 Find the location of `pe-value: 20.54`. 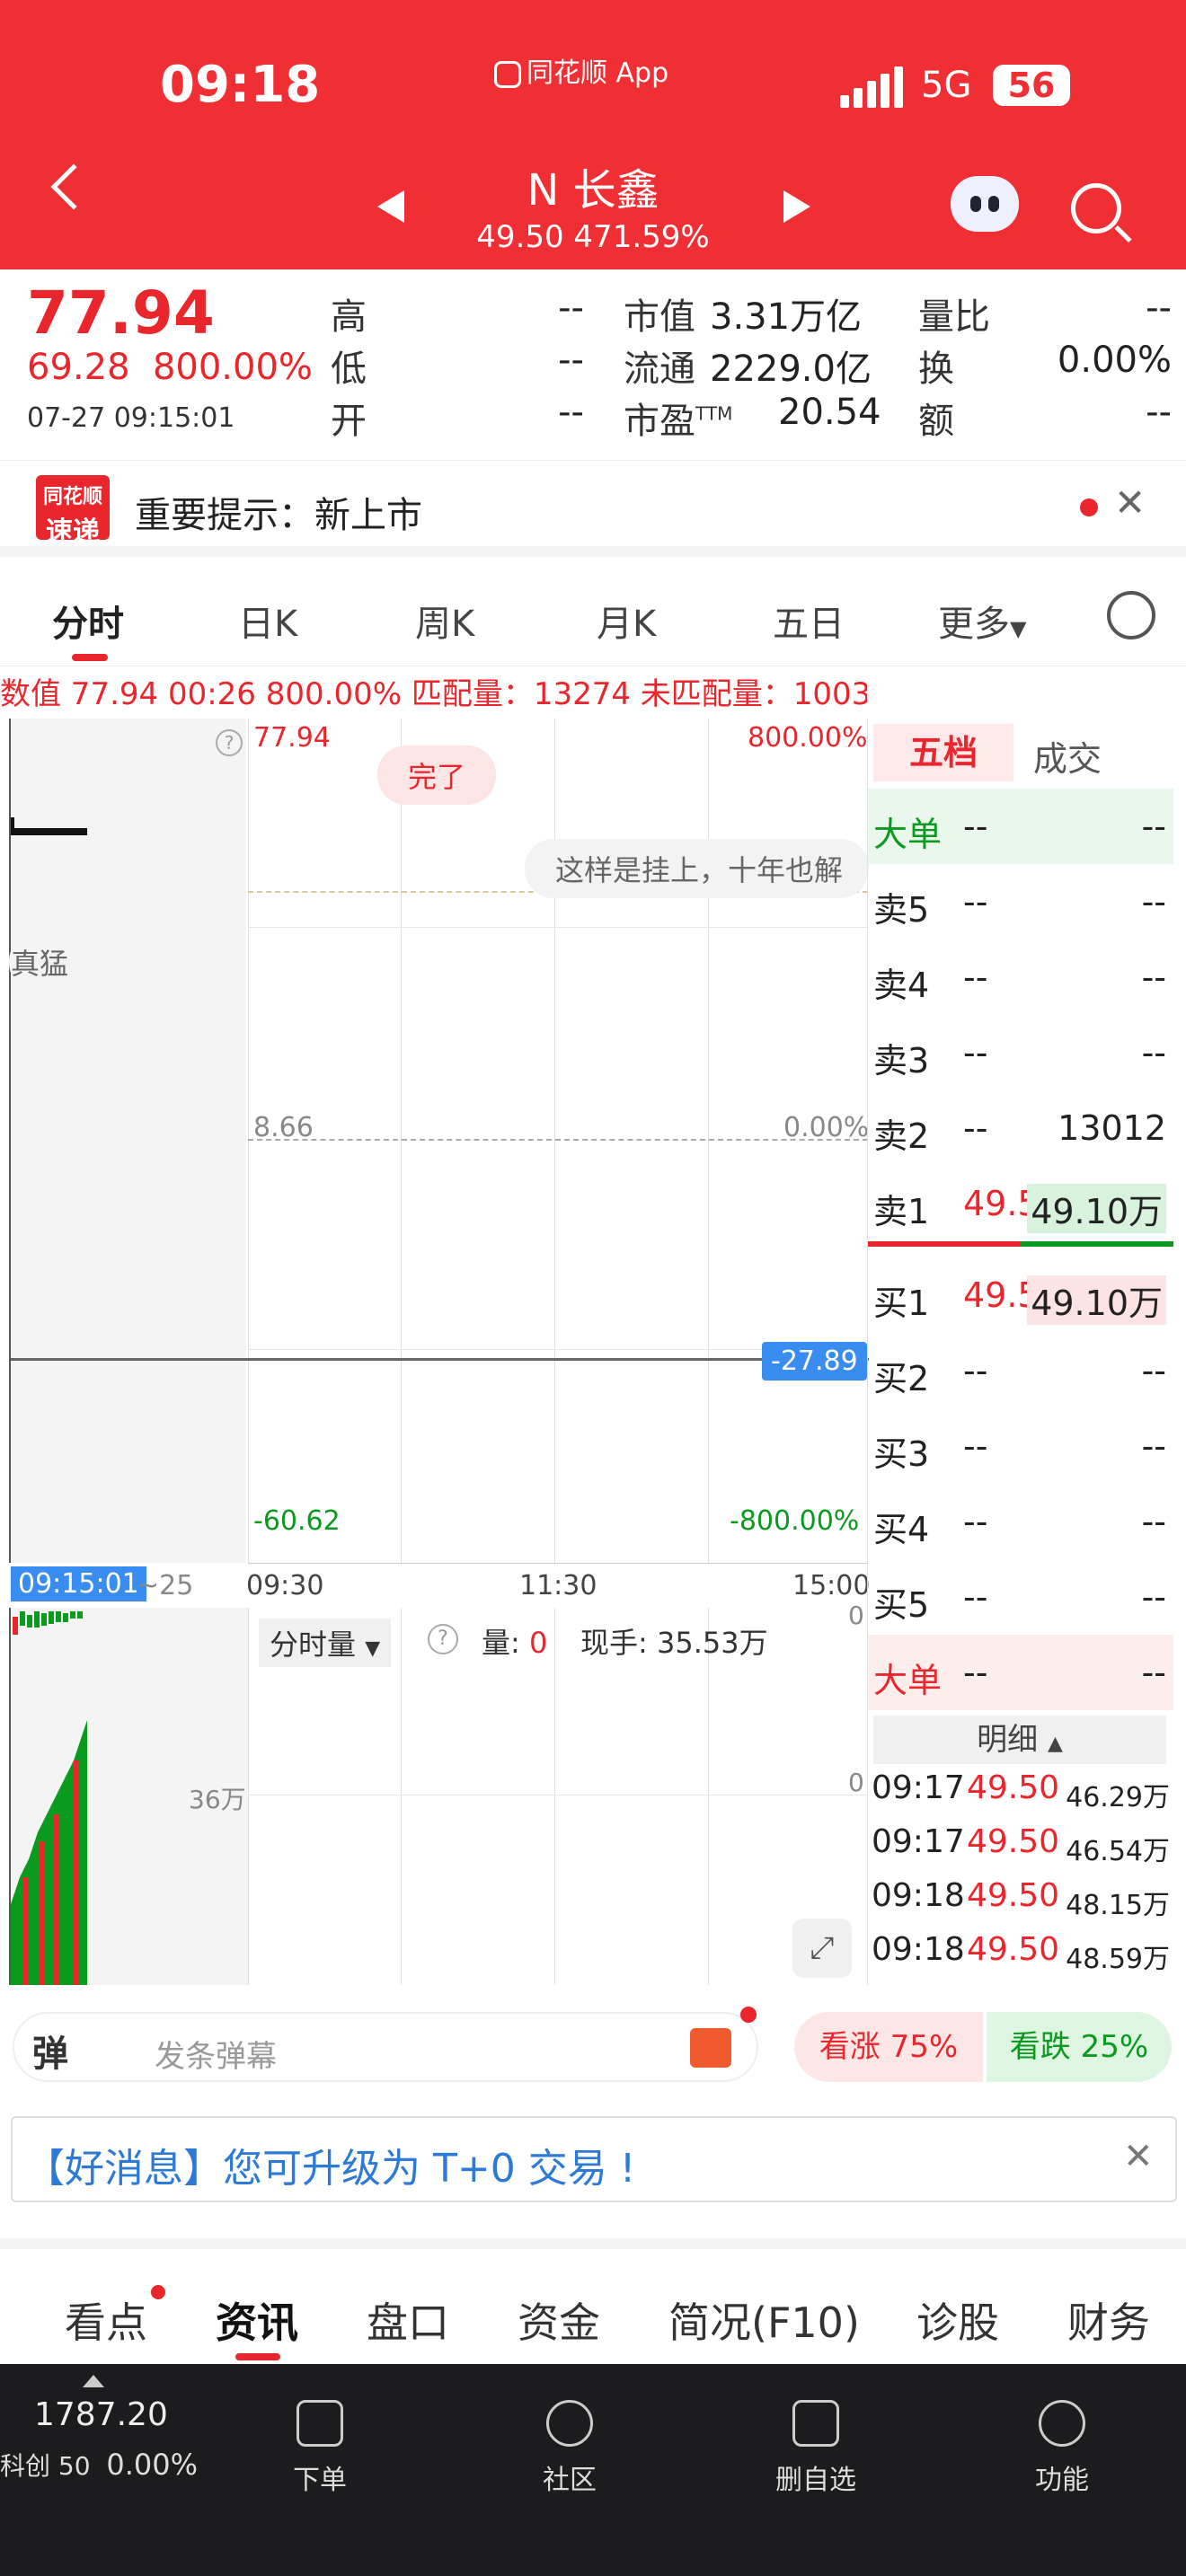

pe-value: 20.54 is located at coordinates (829, 412).